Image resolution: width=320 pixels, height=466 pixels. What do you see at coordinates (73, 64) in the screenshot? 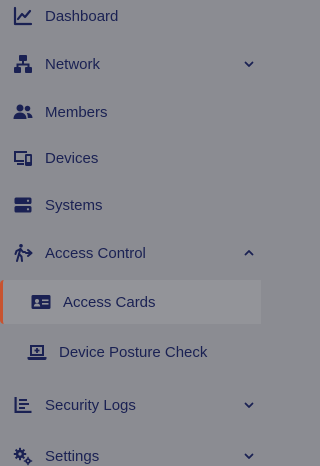
I see `sidebar-item-label: Network` at bounding box center [73, 64].